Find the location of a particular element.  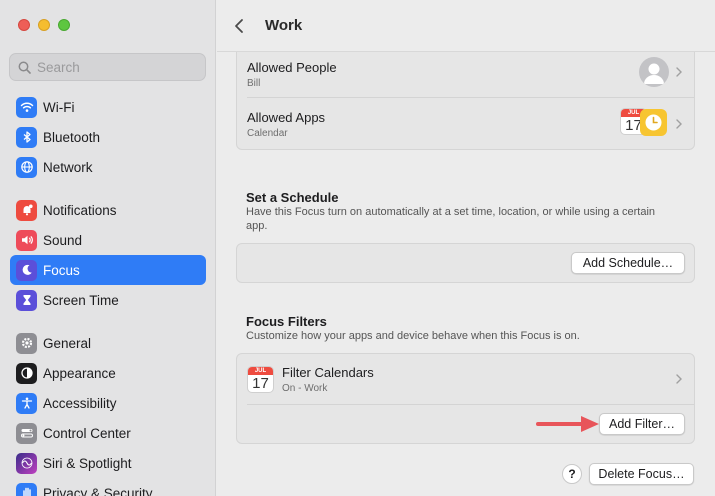

sidebar-item-siri-spotlight: Siri & Spotlight is located at coordinates (108, 463).